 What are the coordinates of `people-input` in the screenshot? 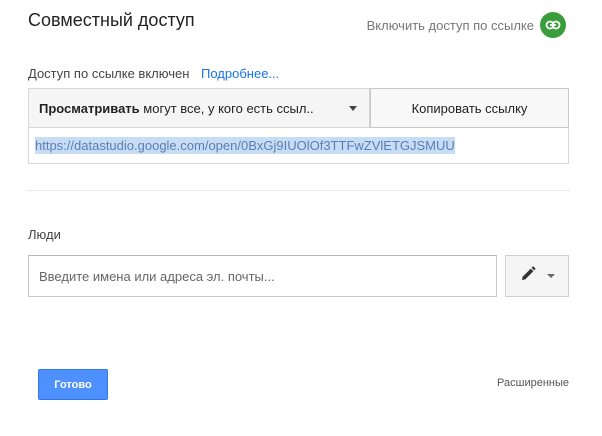 It's located at (262, 276).